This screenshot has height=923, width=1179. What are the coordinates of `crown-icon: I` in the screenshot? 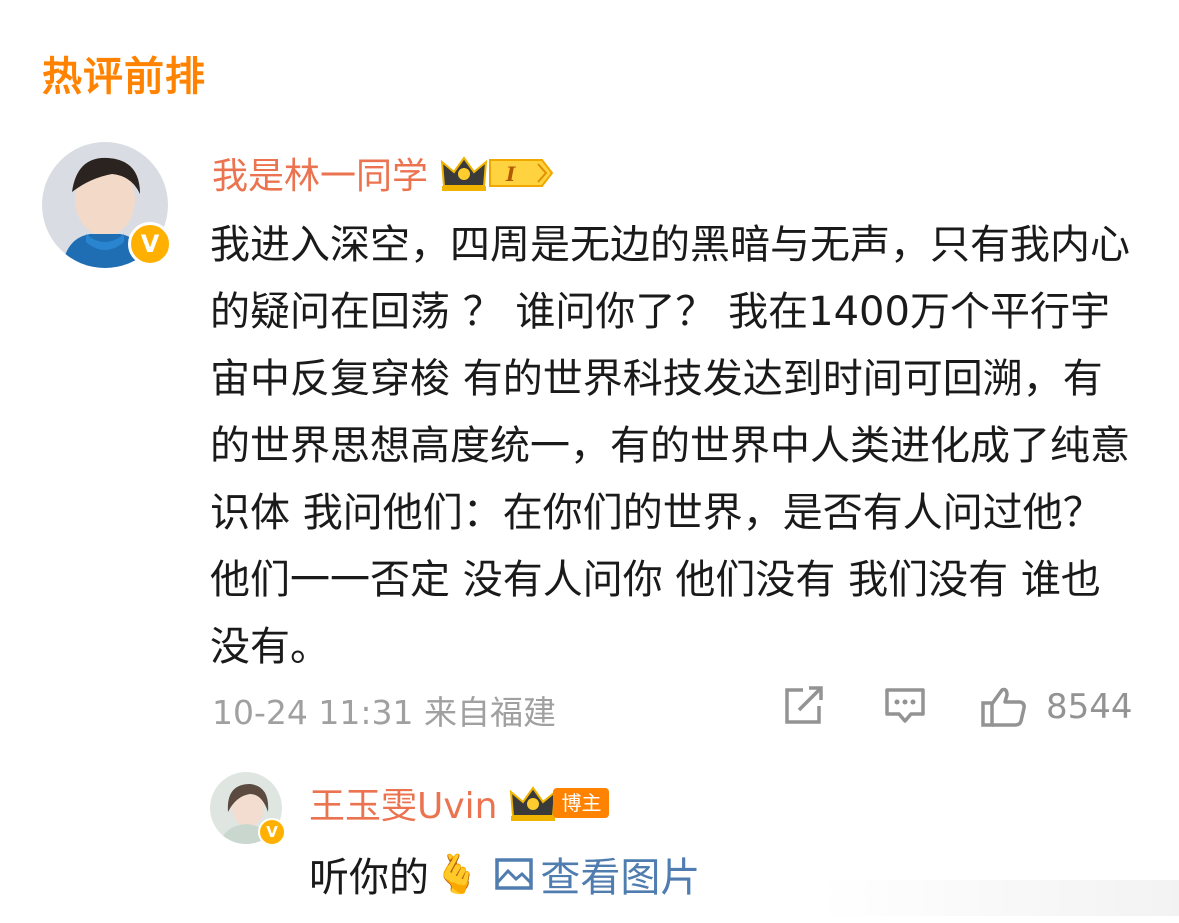 It's located at (497, 173).